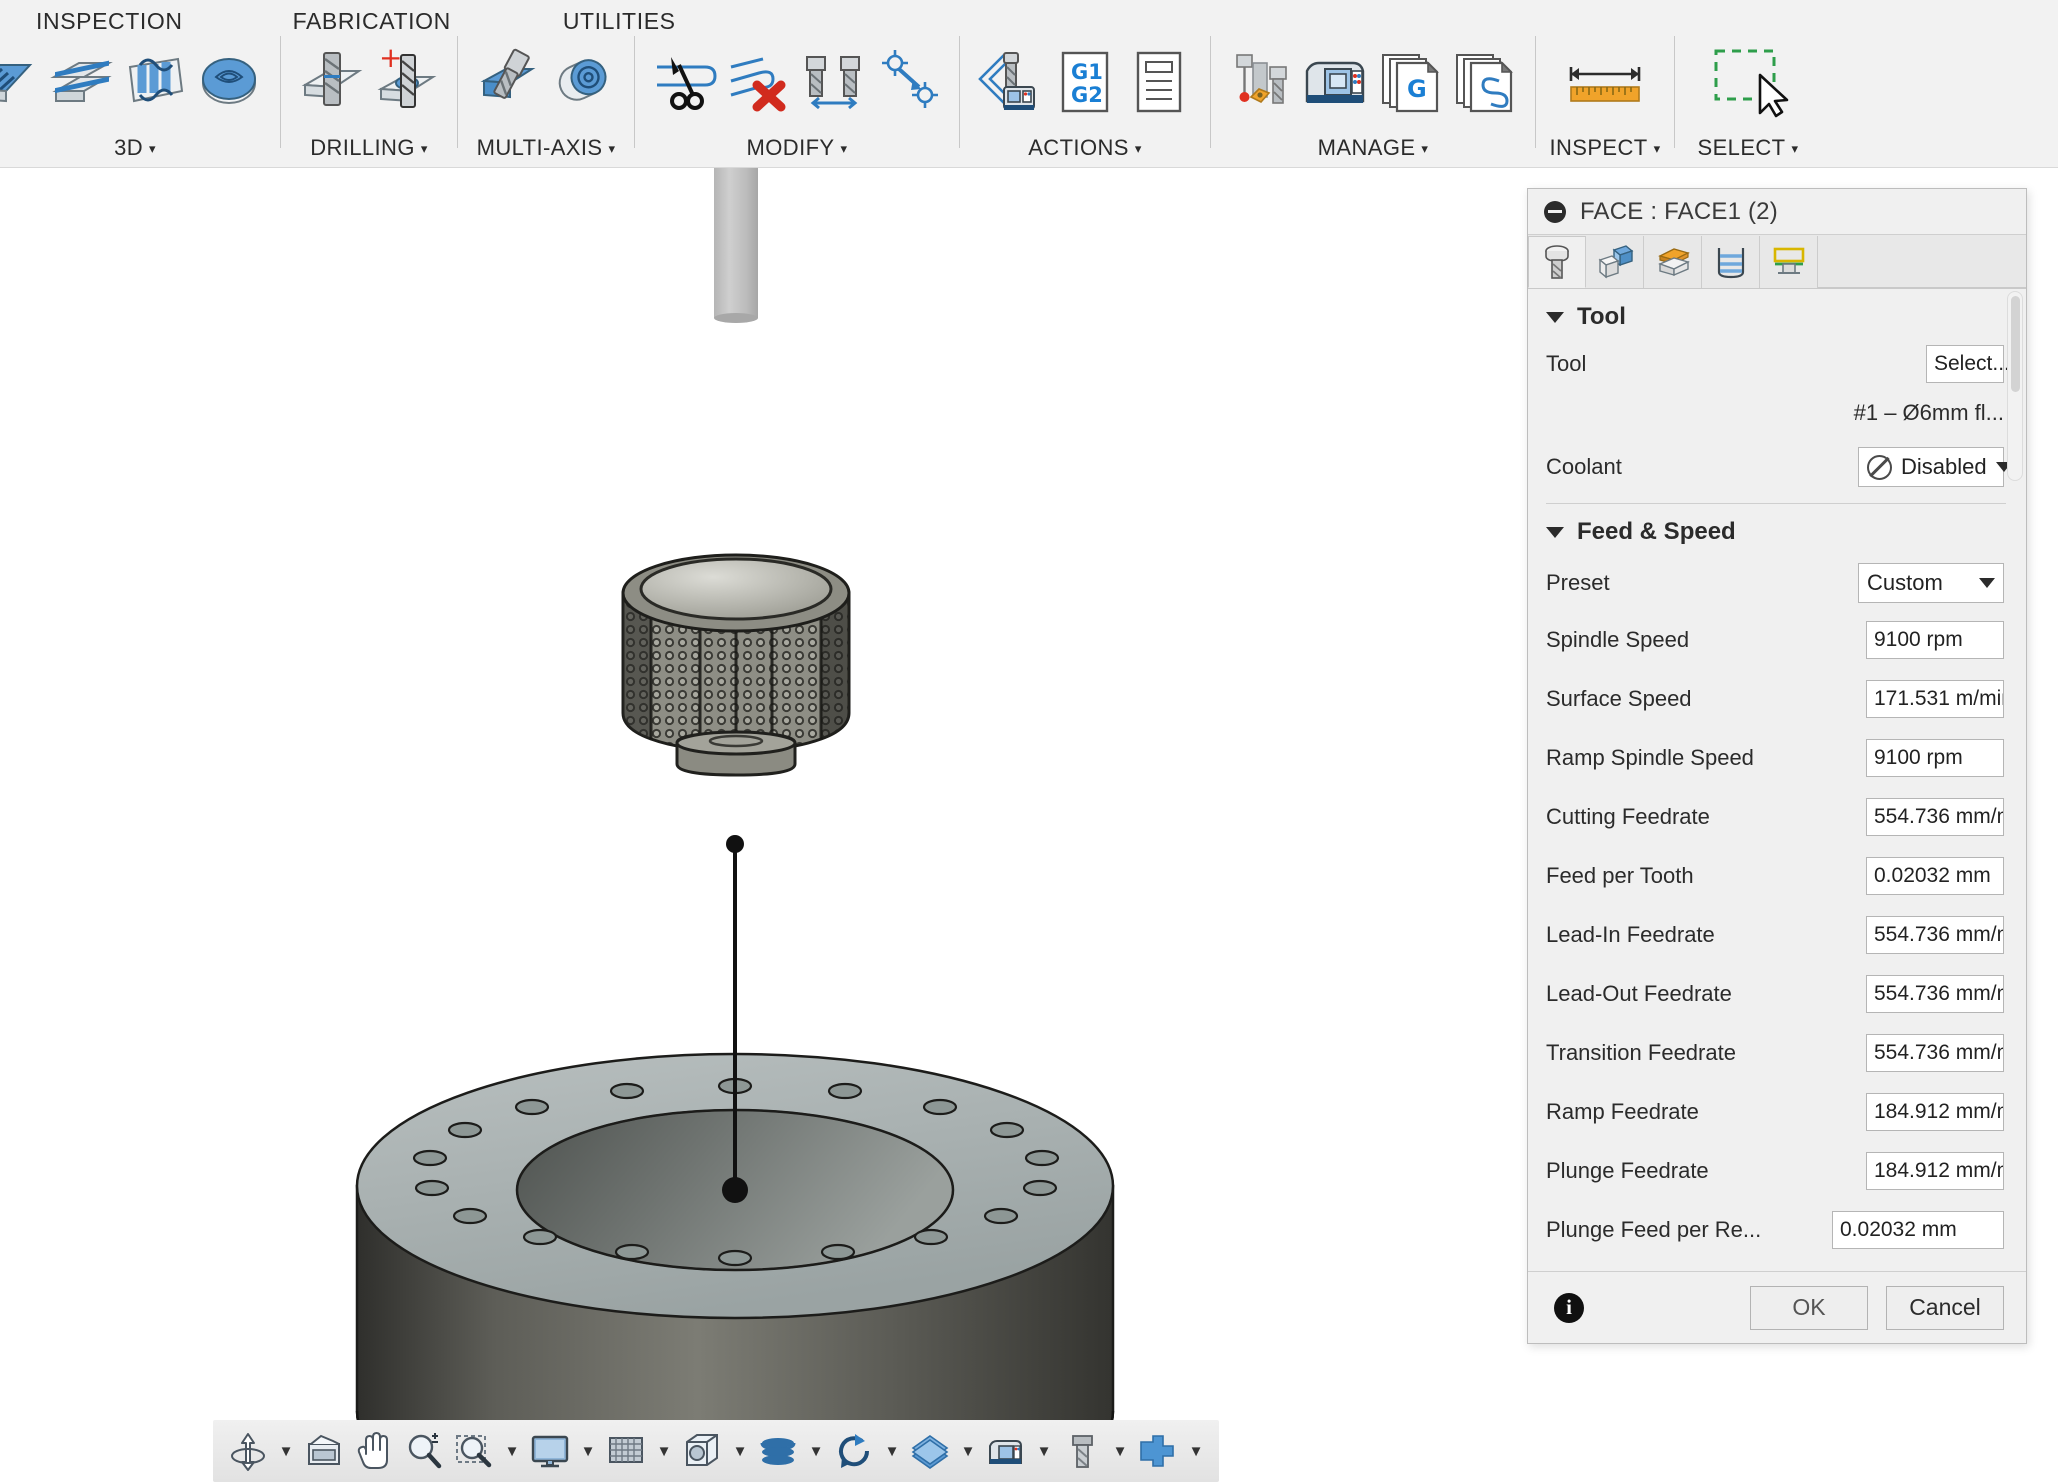 Image resolution: width=2058 pixels, height=1482 pixels. Describe the element at coordinates (1935, 993) in the screenshot. I see `lead-out-feedrate-input: 554.736 mm/m` at that location.